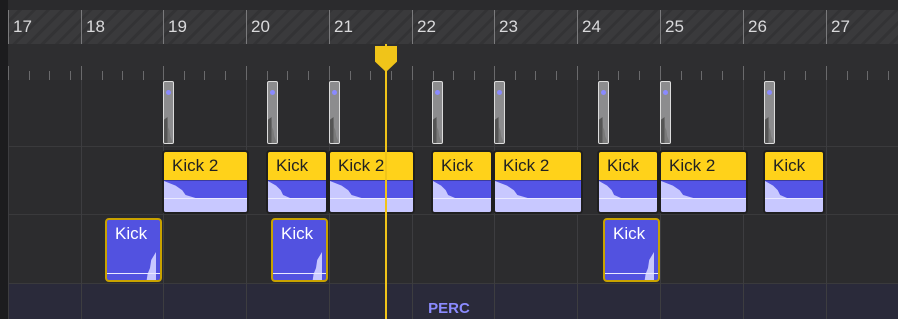 The width and height of the screenshot is (898, 319). What do you see at coordinates (95, 26) in the screenshot?
I see `bar-number: 18` at bounding box center [95, 26].